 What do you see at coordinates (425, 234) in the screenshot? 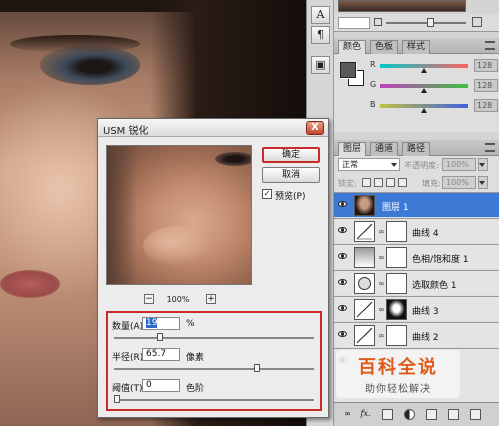
I see `layer-name: 曲线 4` at bounding box center [425, 234].